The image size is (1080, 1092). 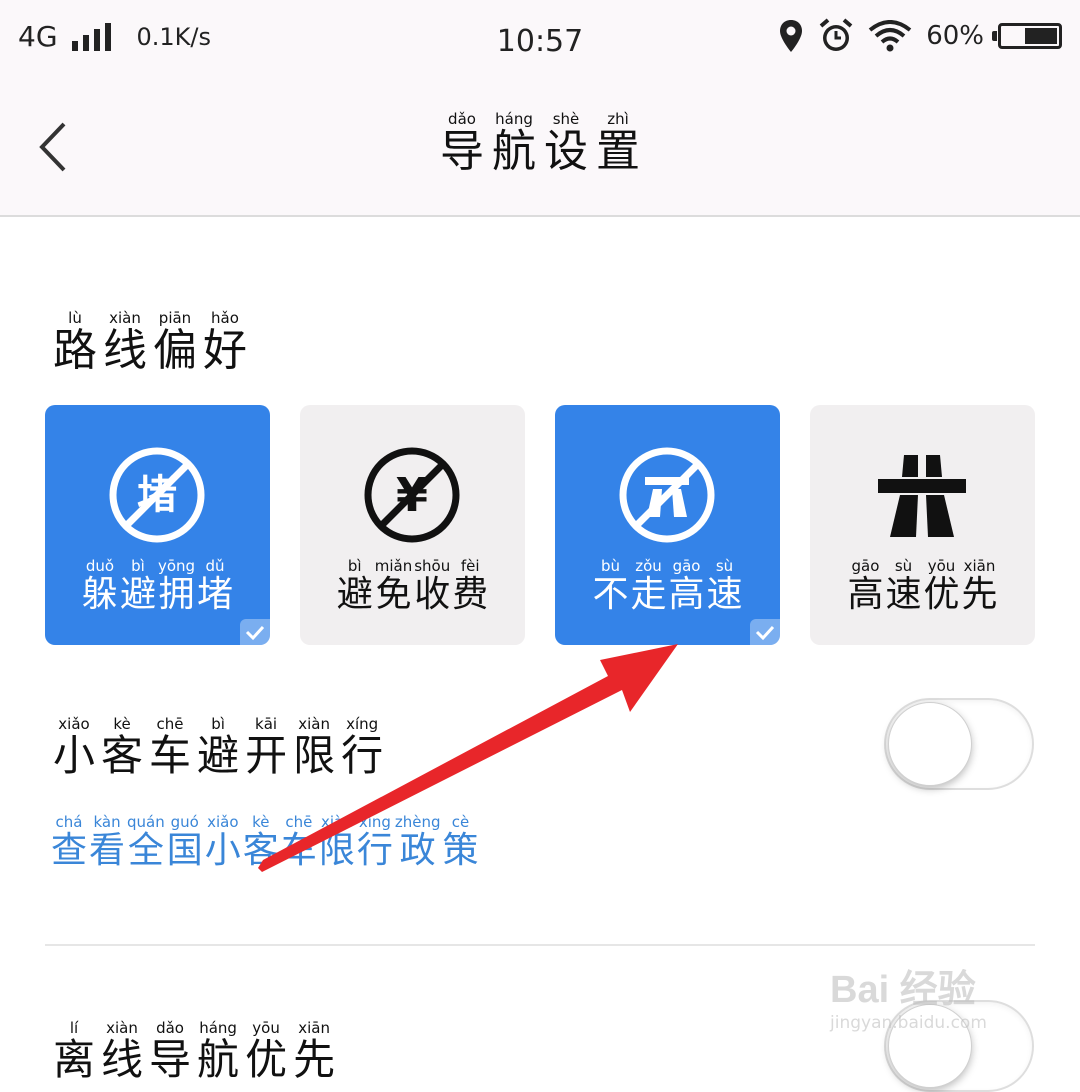 What do you see at coordinates (470, 594) in the screenshot?
I see `hanzi-character: 费` at bounding box center [470, 594].